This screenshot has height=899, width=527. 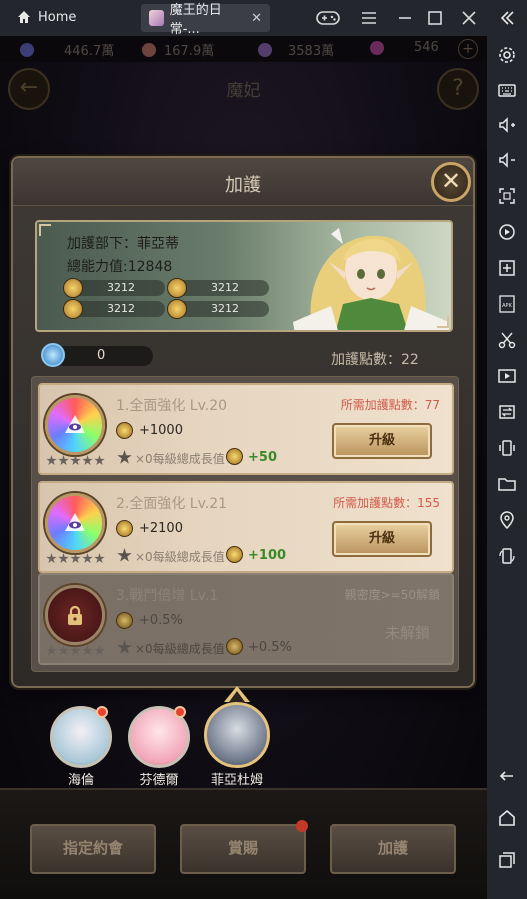 I want to click on sync-icon, so click(x=507, y=412).